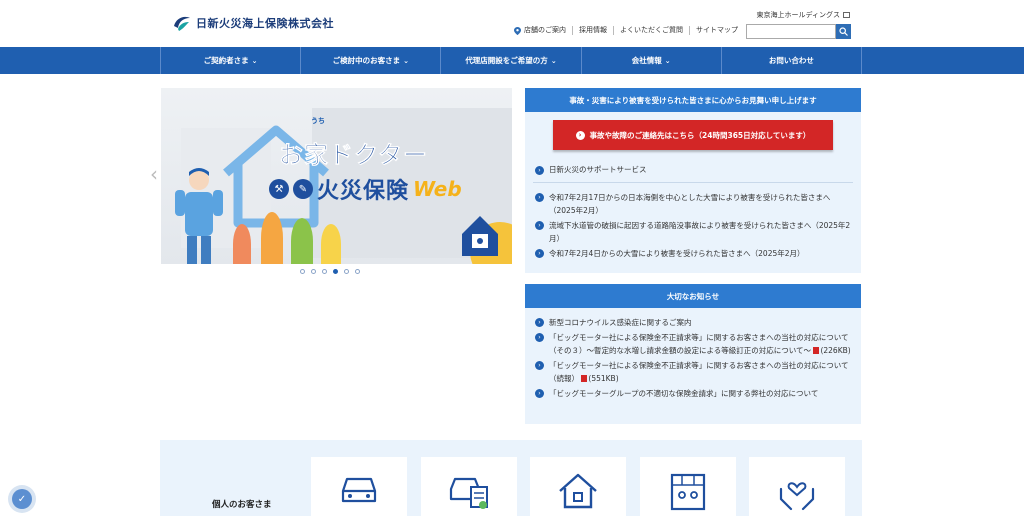  I want to click on notice-link-text: 新型コロナウイルス感染症に関するご案内, so click(620, 322).